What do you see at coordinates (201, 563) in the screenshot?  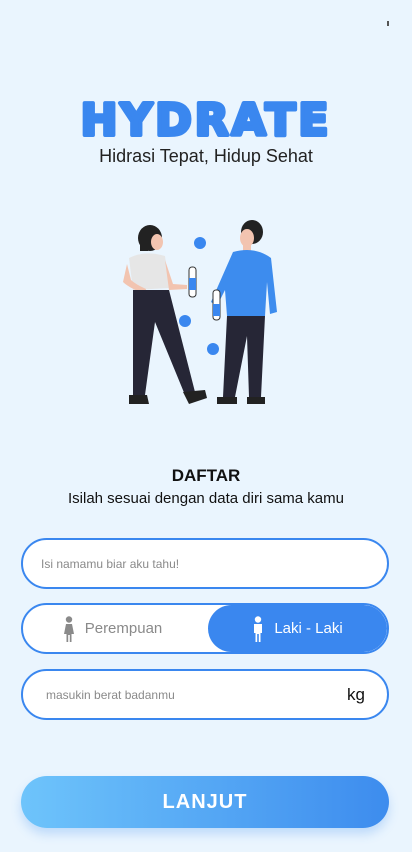 I see `name-input` at bounding box center [201, 563].